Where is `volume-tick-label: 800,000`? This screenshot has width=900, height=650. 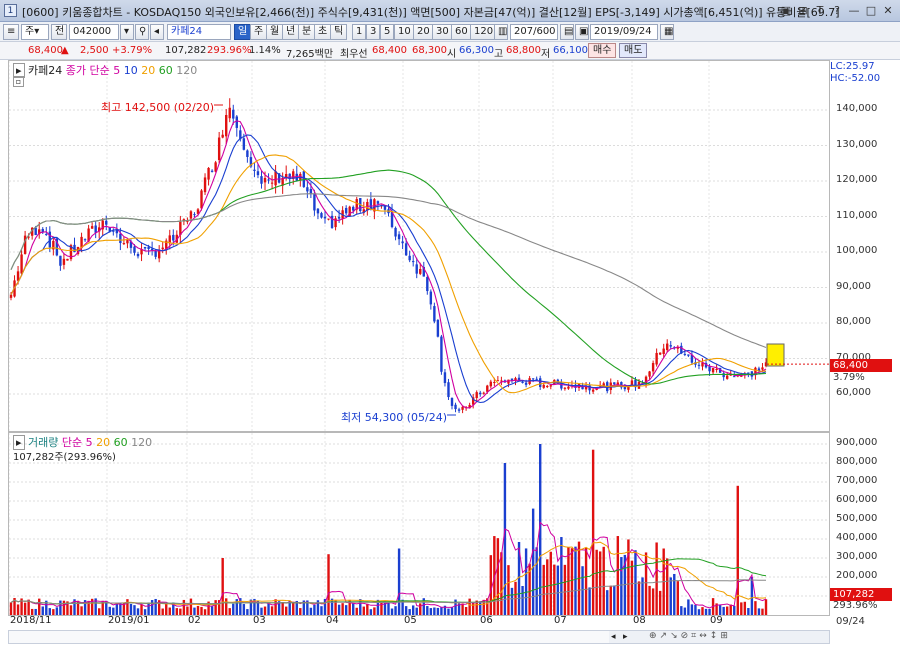
volume-tick-label: 800,000 is located at coordinates (857, 461).